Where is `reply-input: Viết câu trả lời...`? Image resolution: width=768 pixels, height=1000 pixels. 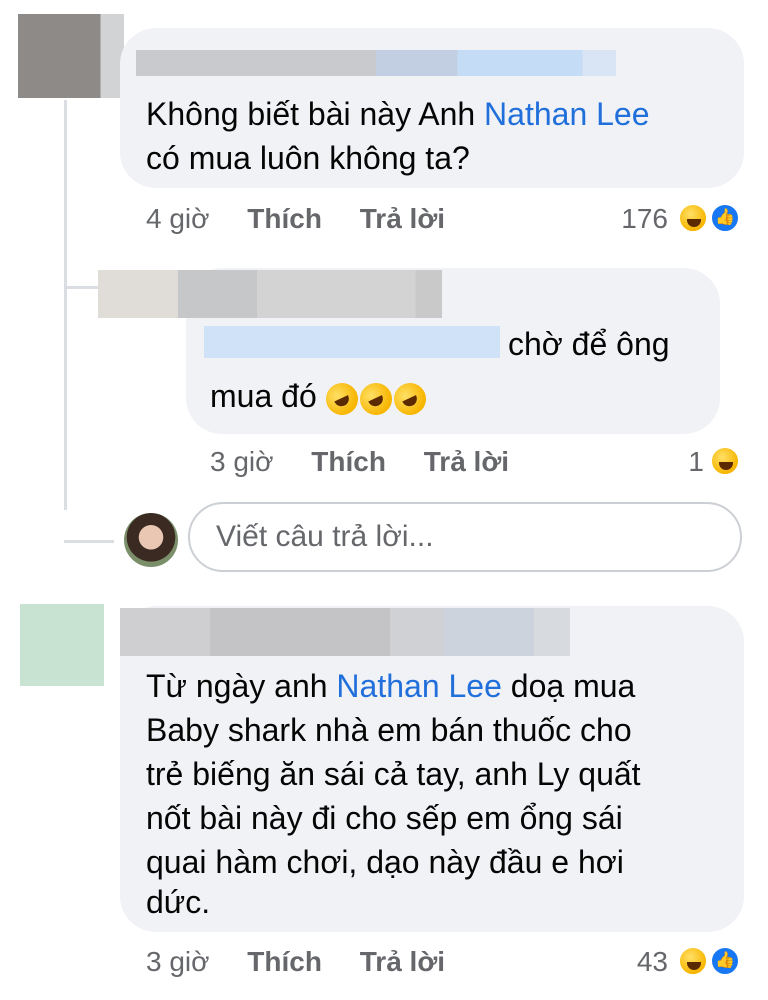
reply-input: Viết câu trả lời... is located at coordinates (465, 537).